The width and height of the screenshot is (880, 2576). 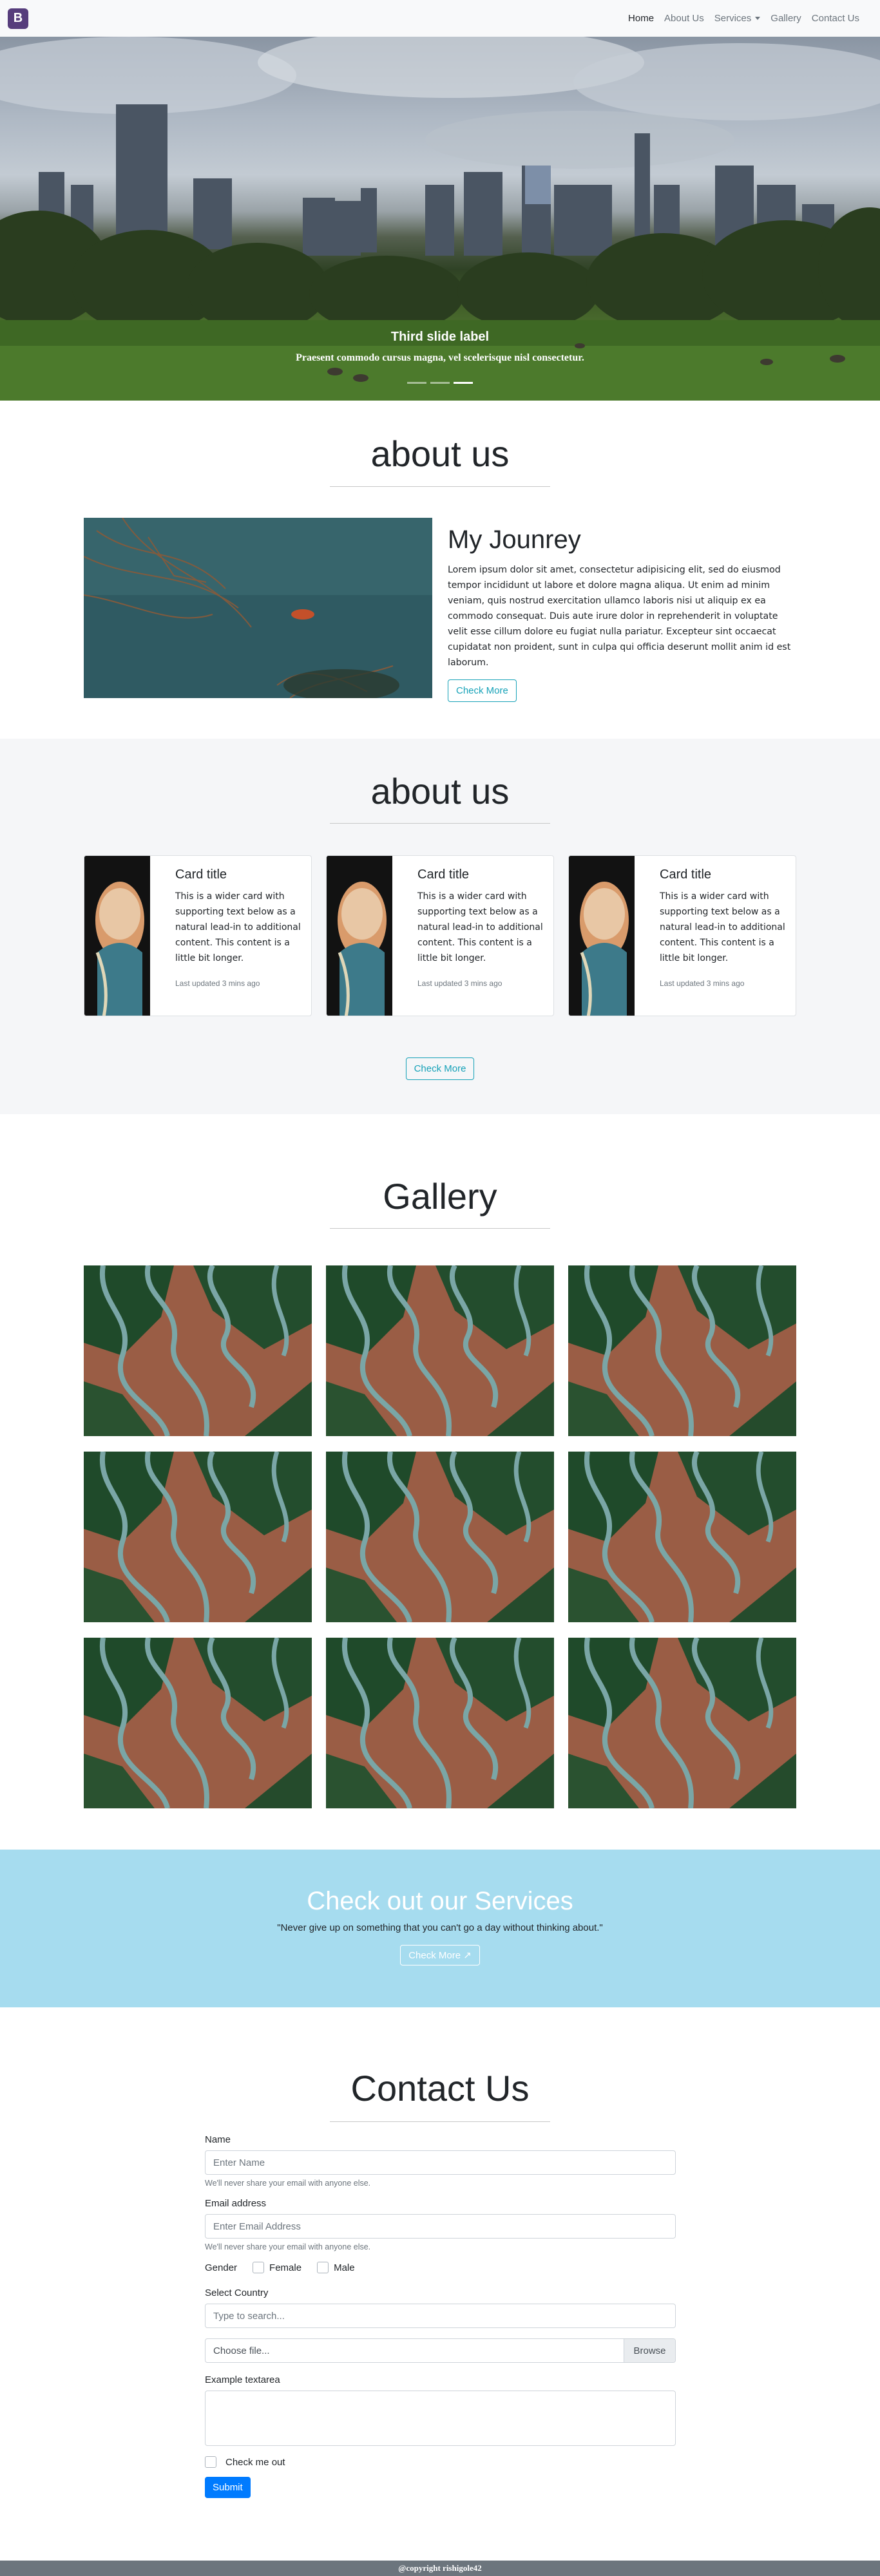 What do you see at coordinates (210, 2462) in the screenshot?
I see `check-me-checkbox` at bounding box center [210, 2462].